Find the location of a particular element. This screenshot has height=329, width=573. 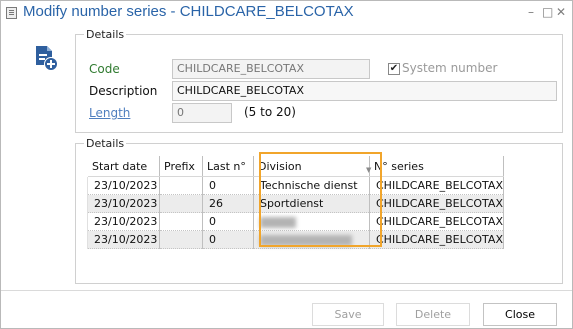

system-number-checkbox: ✔ is located at coordinates (394, 69).